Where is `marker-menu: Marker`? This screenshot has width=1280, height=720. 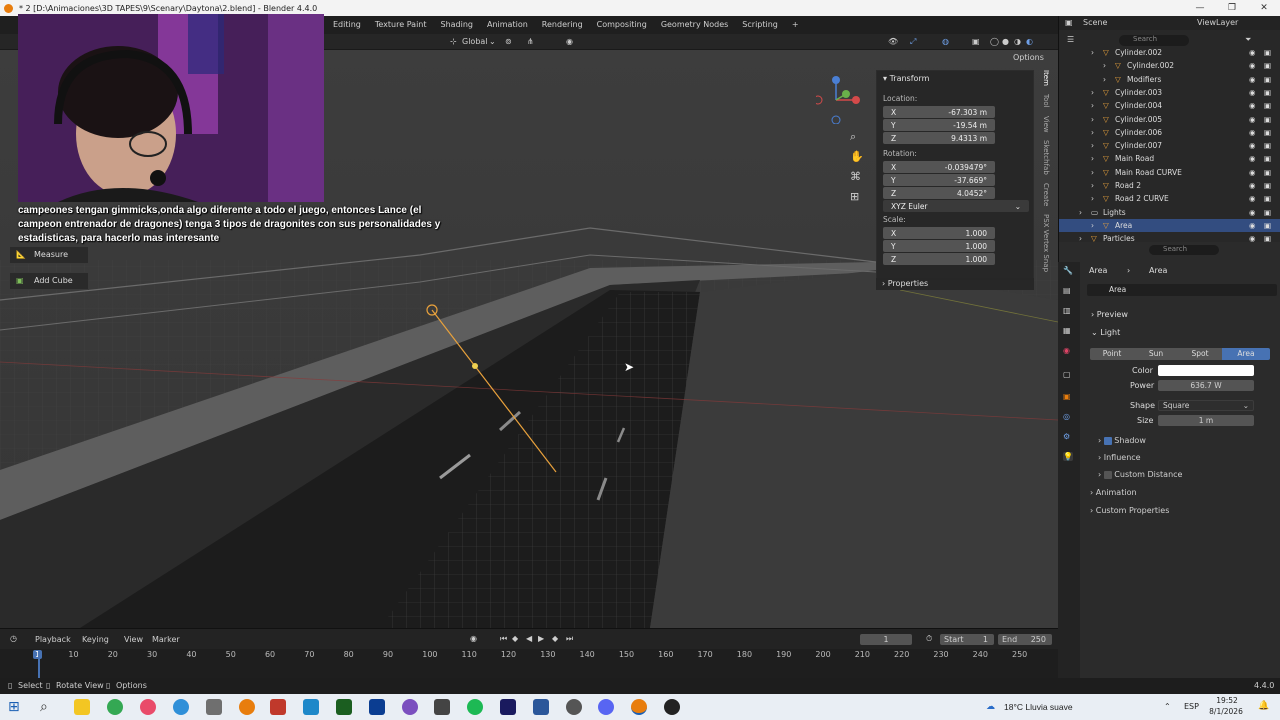
marker-menu: Marker is located at coordinates (166, 639).